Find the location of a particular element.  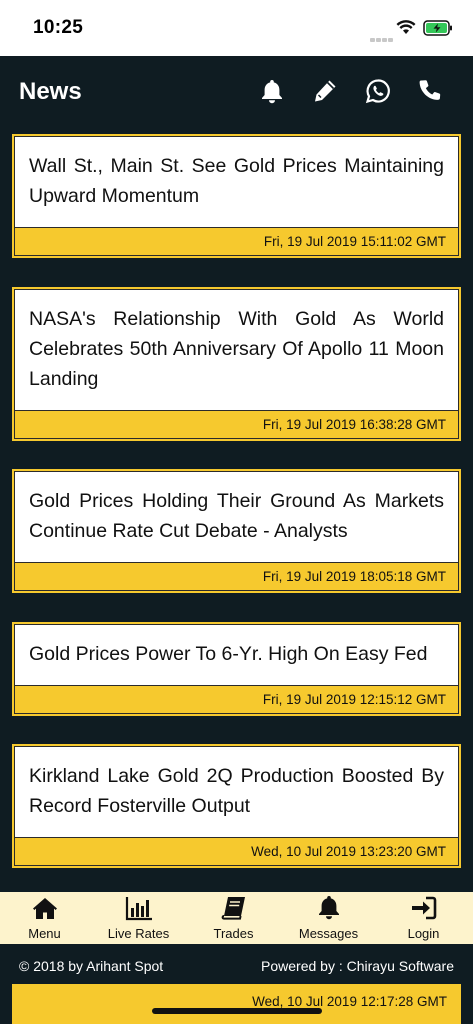

tab-label: Menu is located at coordinates (44, 933).